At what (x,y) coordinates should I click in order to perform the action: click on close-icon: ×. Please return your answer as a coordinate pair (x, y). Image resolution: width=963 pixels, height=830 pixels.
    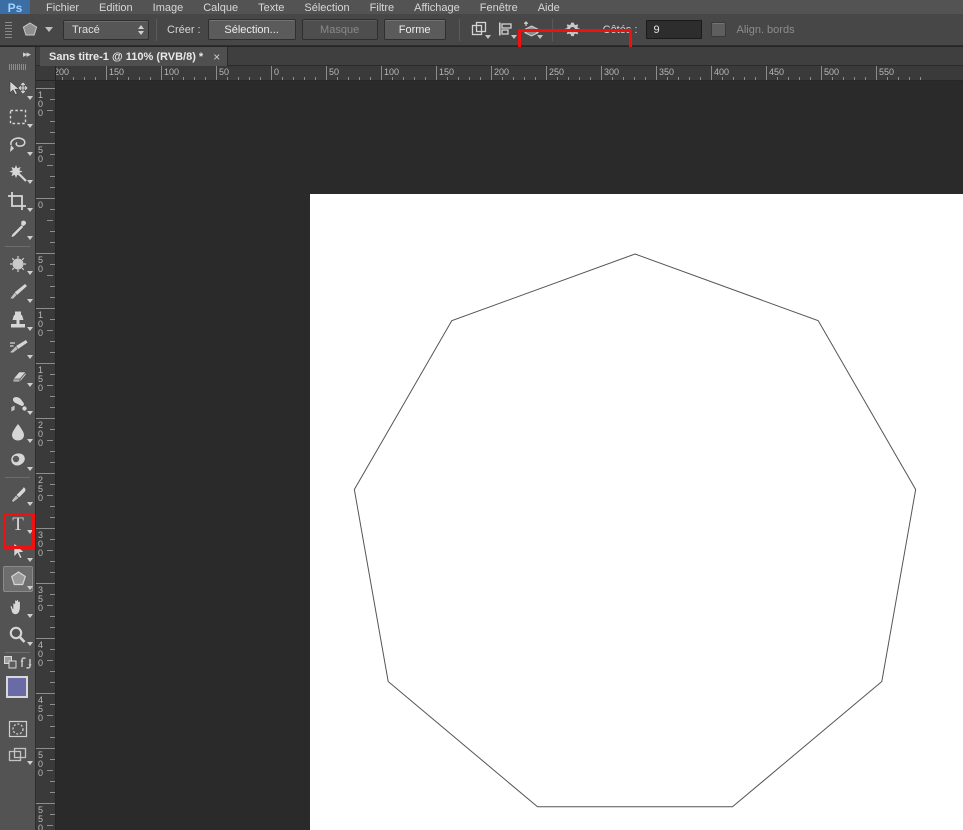
    Looking at the image, I should click on (216, 57).